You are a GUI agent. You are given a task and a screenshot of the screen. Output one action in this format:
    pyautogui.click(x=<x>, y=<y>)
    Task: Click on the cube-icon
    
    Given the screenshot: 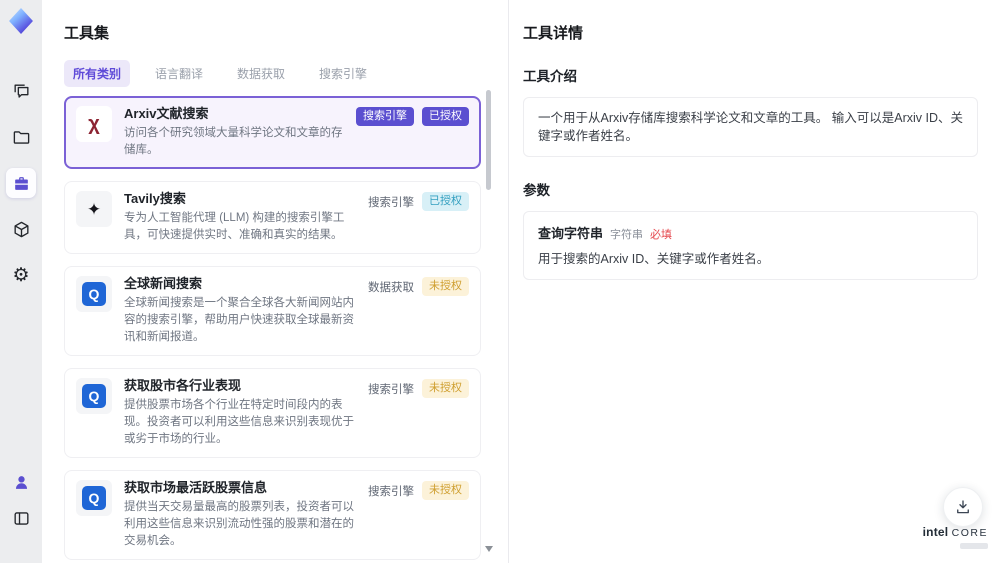 What is the action you would take?
    pyautogui.click(x=21, y=229)
    